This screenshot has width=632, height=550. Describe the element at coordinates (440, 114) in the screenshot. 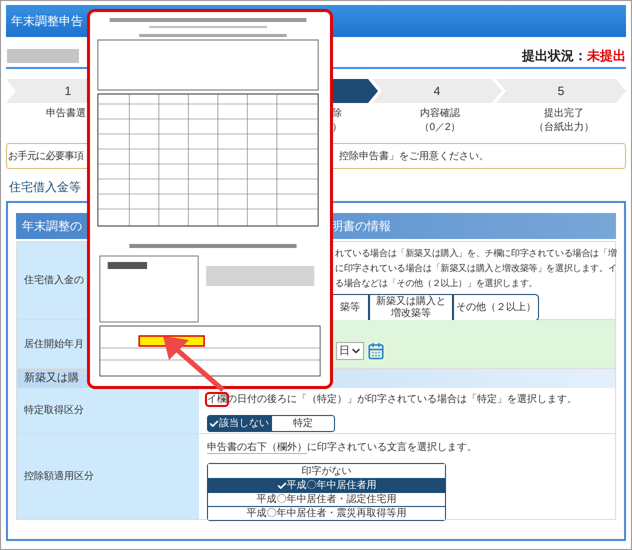

I see `step-label: 内容確認` at that location.